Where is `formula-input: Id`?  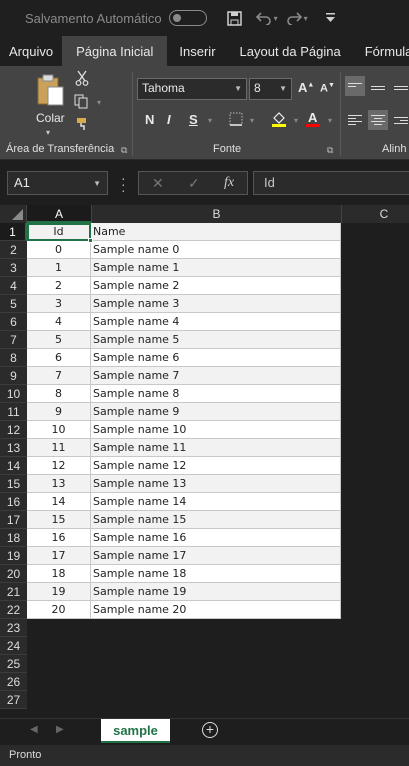
formula-input: Id is located at coordinates (331, 183).